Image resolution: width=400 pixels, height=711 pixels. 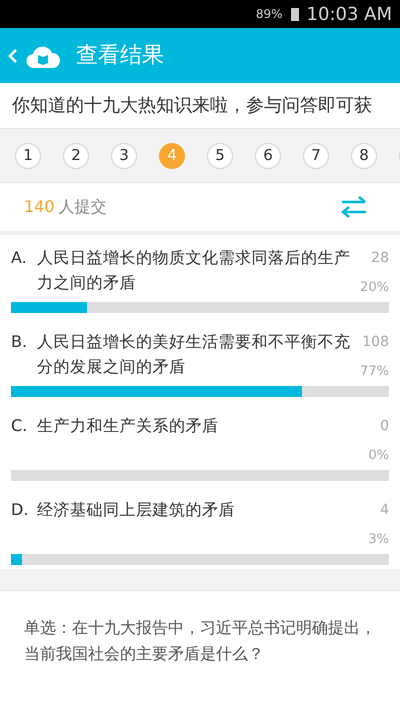 What do you see at coordinates (13, 56) in the screenshot?
I see `back-icon` at bounding box center [13, 56].